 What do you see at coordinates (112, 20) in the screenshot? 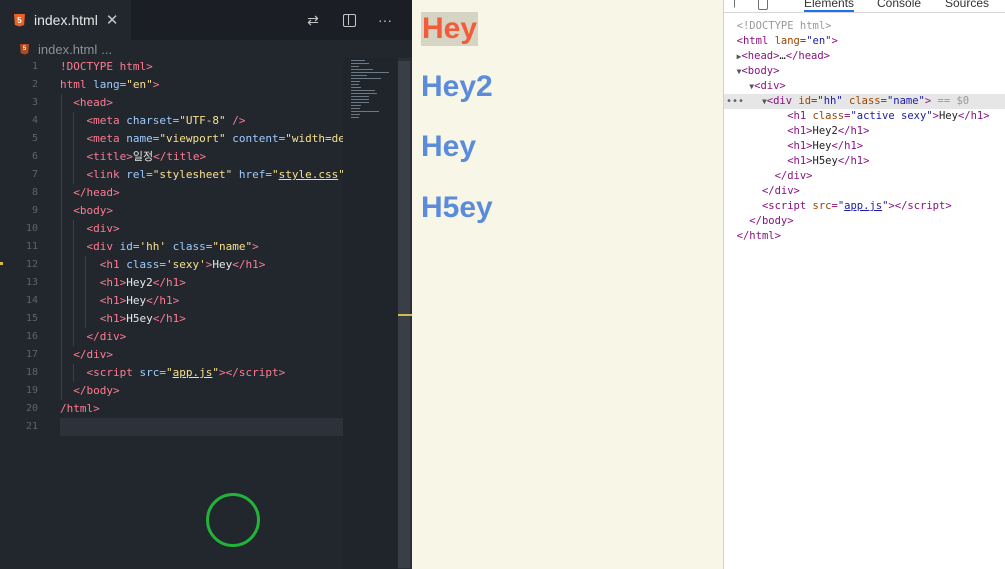
I see `close-icon: ✕` at bounding box center [112, 20].